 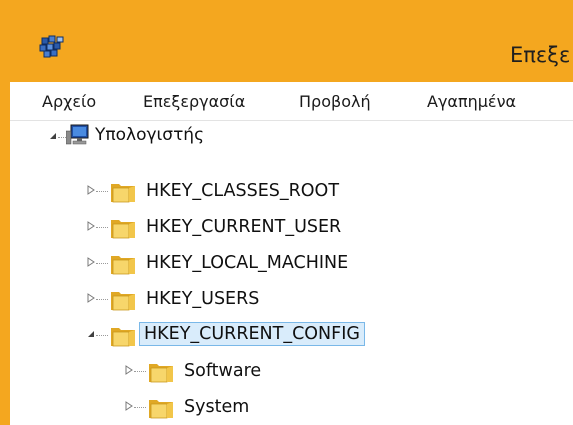 I want to click on tree-label-computer: Υπολογιστής, so click(x=150, y=135).